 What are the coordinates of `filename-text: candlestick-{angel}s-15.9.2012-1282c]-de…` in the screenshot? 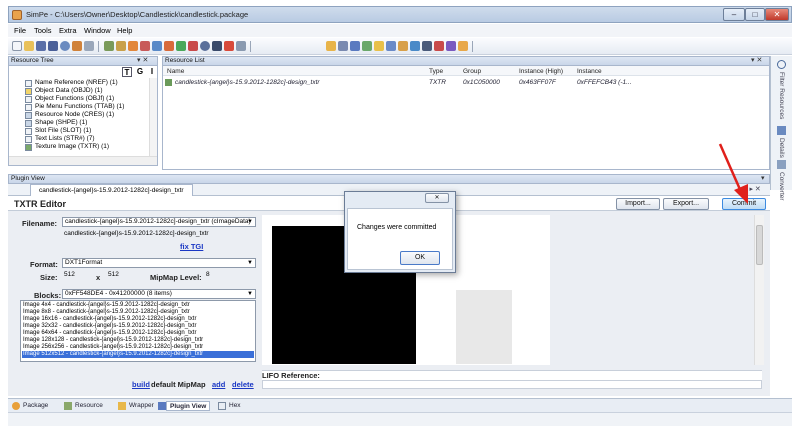 It's located at (136, 233).